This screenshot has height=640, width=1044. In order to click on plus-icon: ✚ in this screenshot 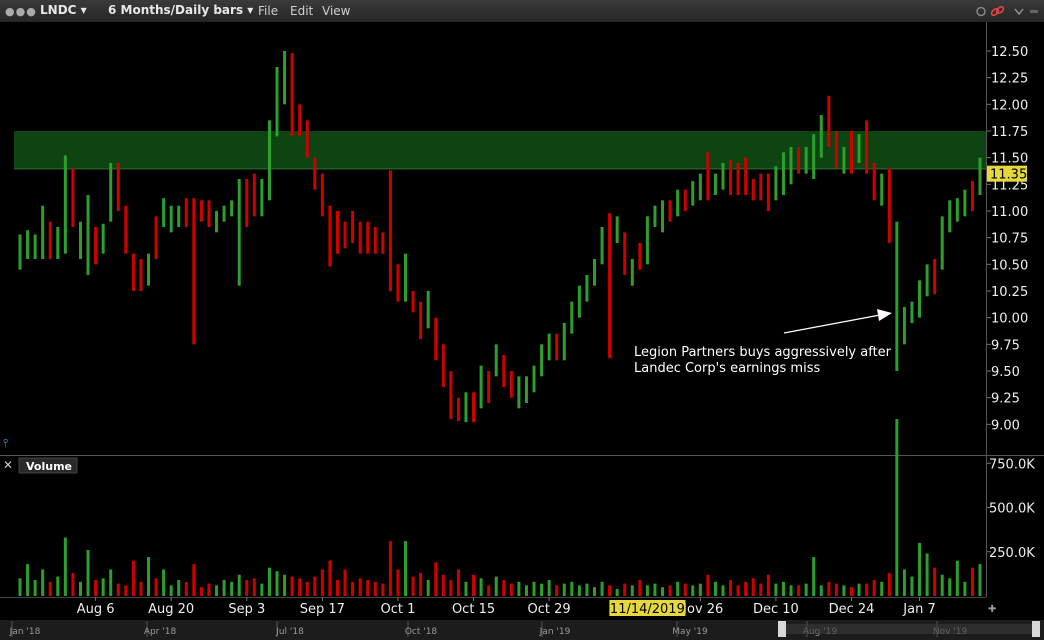, I will do `click(992, 609)`.